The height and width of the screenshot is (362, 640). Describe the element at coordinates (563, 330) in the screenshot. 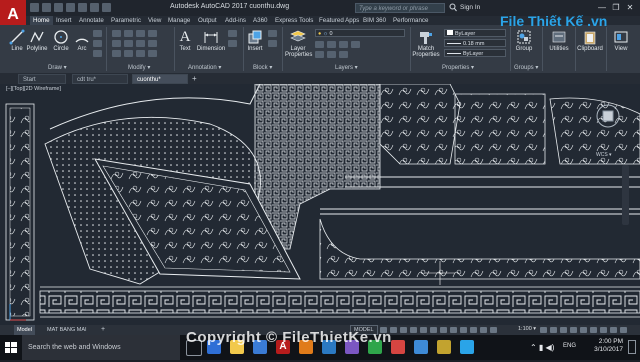

I see `units-icon` at that location.